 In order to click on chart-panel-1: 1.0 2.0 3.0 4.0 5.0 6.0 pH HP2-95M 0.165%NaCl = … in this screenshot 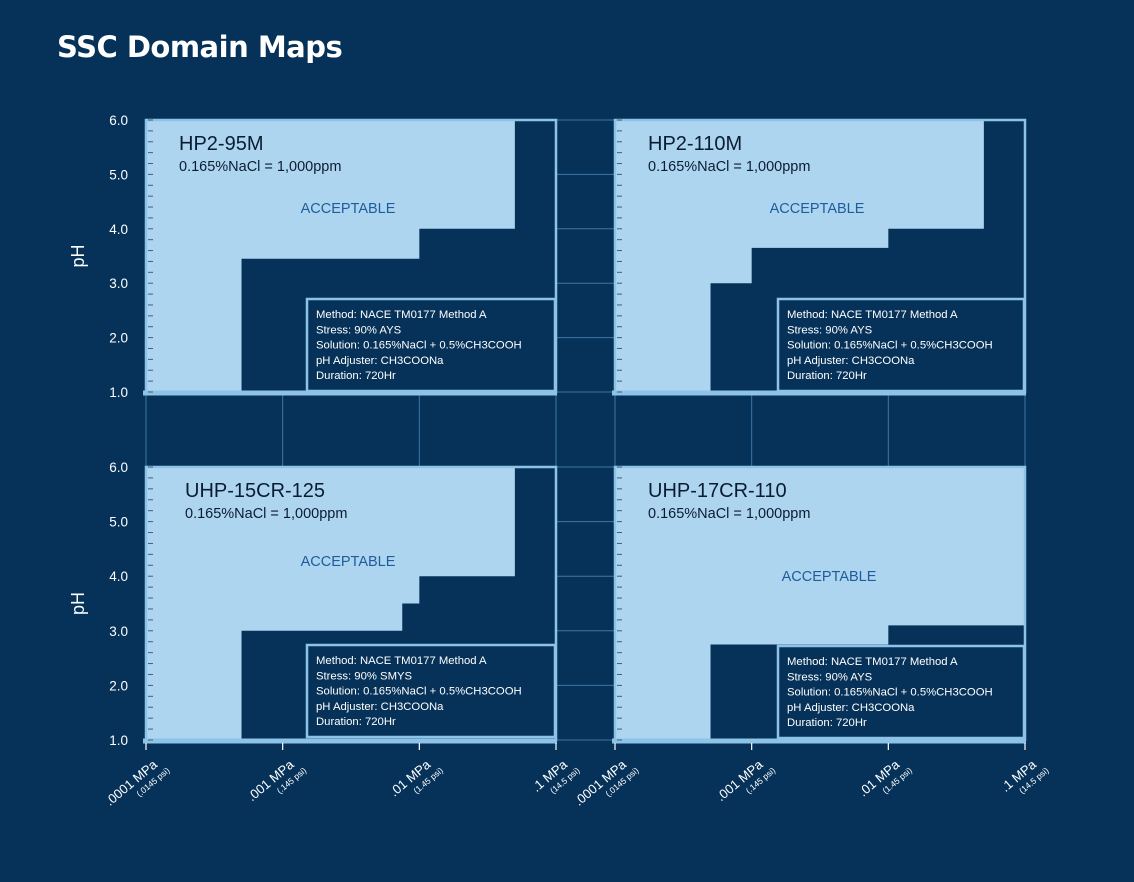, I will do `click(313, 256)`.